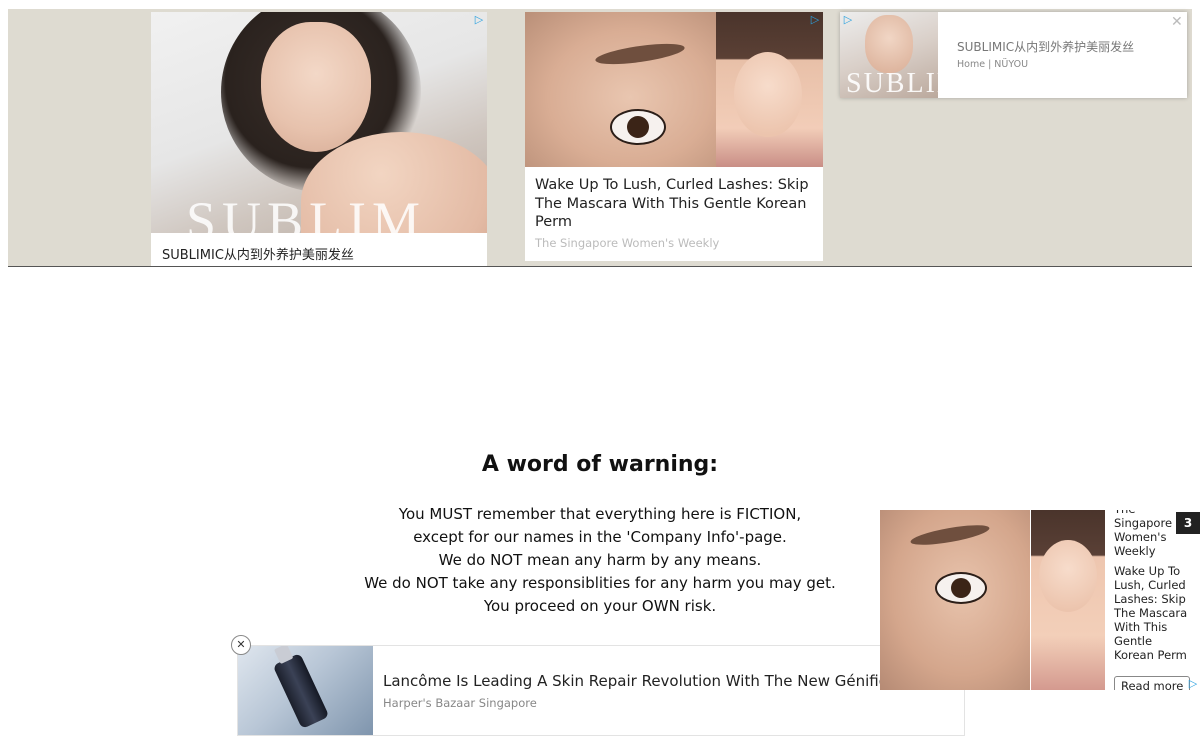 This screenshot has width=1200, height=740. What do you see at coordinates (627, 243) in the screenshot?
I see `ad-source: The Singapore Women's Weekly` at bounding box center [627, 243].